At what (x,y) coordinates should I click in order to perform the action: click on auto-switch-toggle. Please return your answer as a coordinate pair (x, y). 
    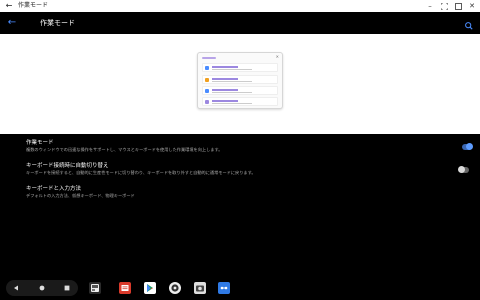
    Looking at the image, I should click on (463, 169).